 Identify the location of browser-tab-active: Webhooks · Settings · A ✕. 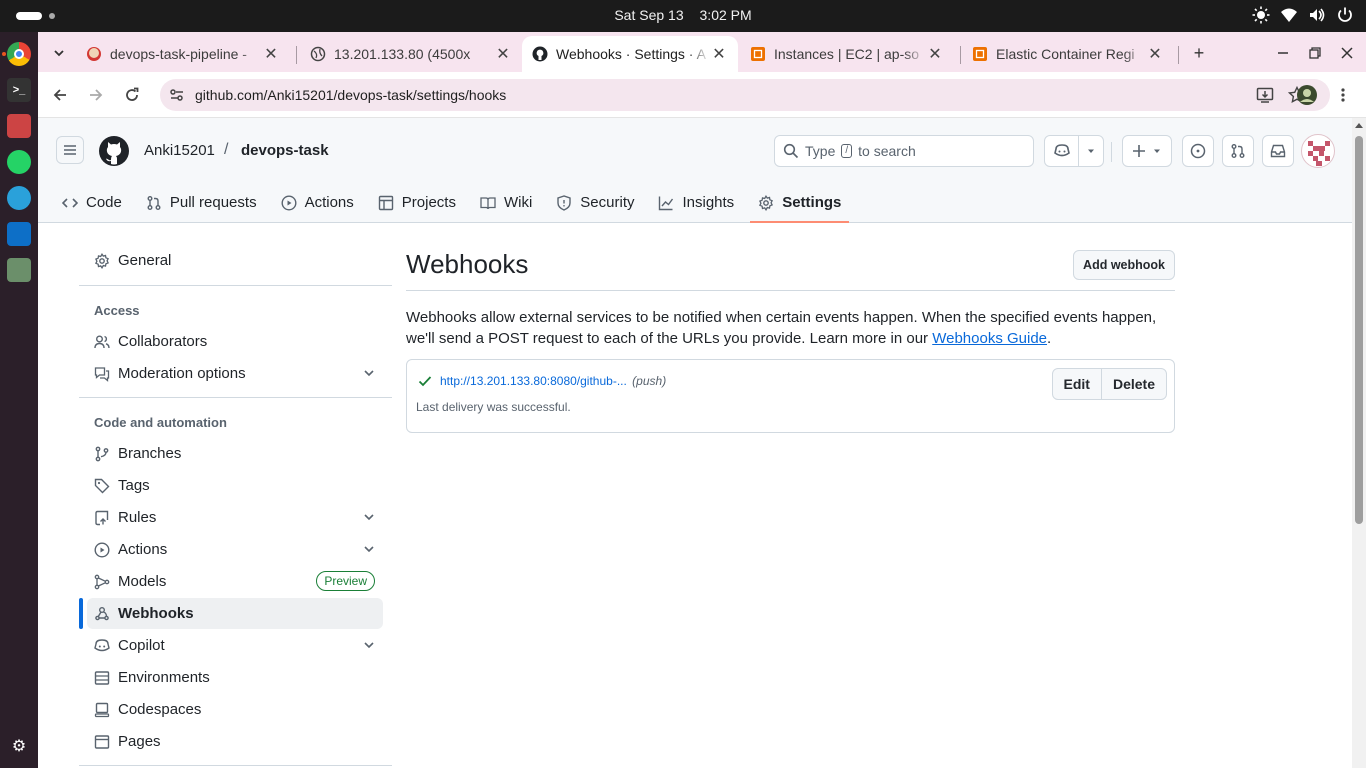
(630, 54).